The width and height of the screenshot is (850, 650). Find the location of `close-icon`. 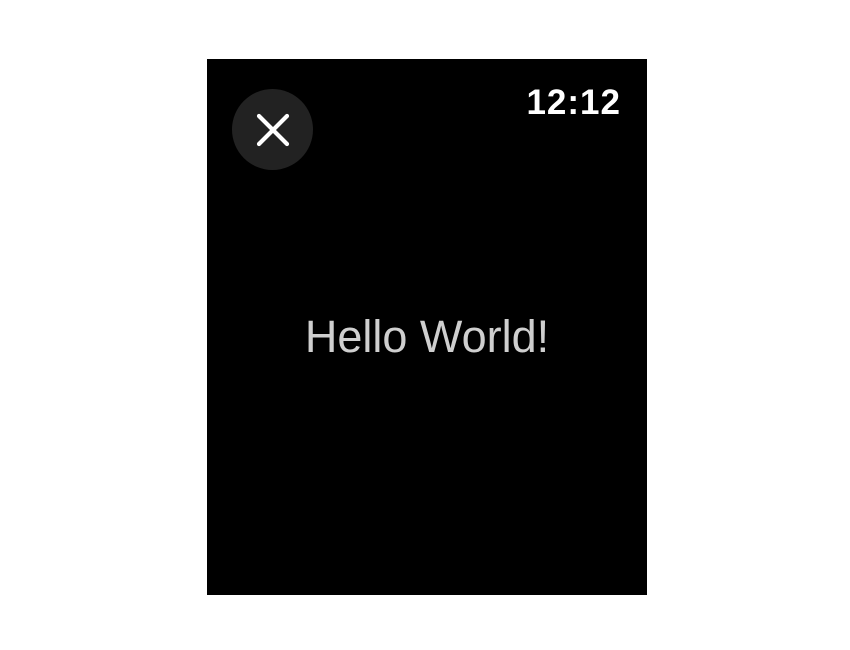

close-icon is located at coordinates (273, 130).